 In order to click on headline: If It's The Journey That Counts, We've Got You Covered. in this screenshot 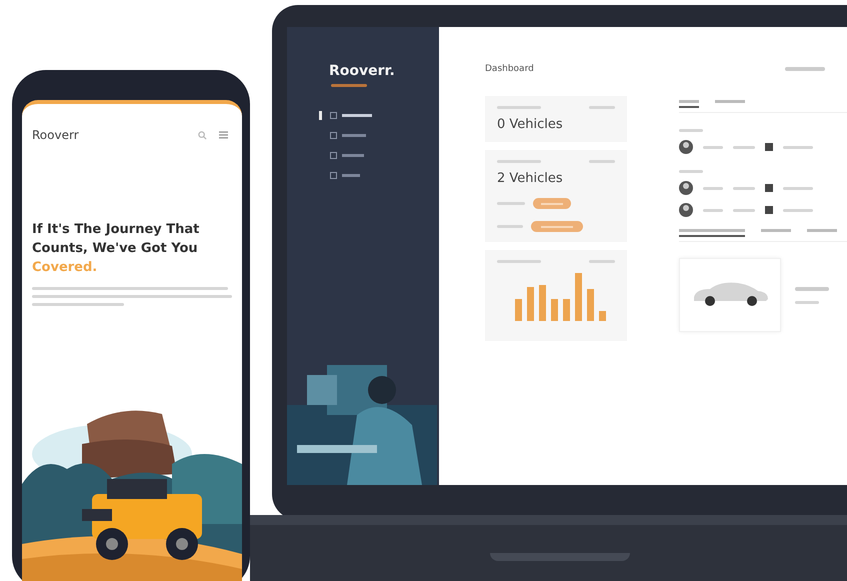, I will do `click(116, 249)`.